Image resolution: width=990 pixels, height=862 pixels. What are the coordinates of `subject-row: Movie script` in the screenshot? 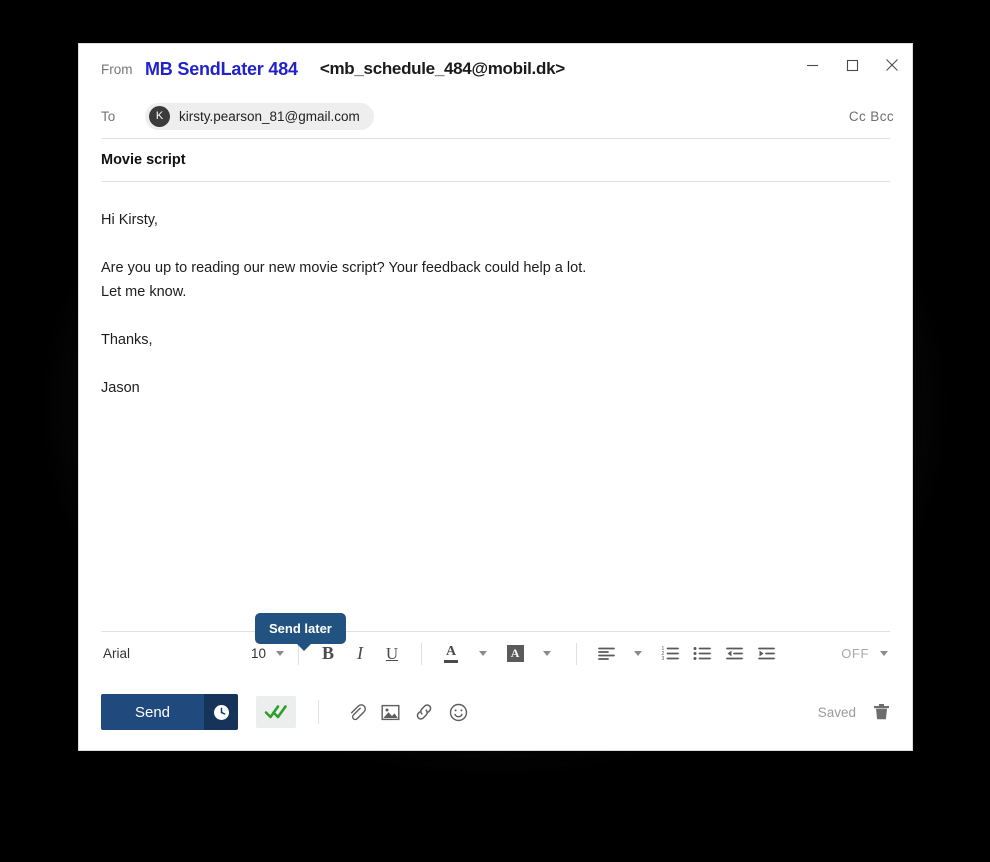 It's located at (495, 160).